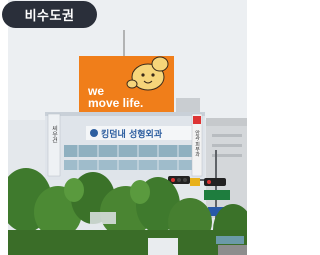 The height and width of the screenshot is (255, 320). Describe the element at coordinates (226, 168) in the screenshot. I see `background-building` at that location.